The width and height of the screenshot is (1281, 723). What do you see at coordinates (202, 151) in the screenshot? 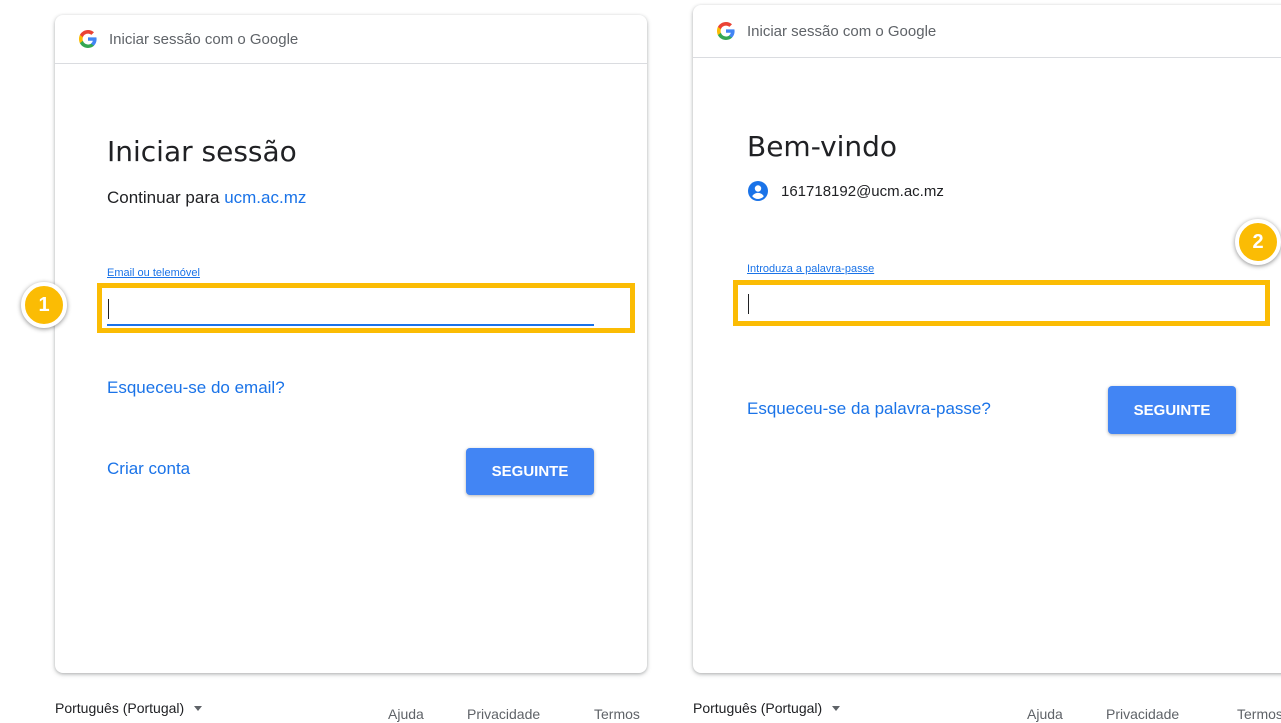
I see `page-title: Iniciar sessão` at bounding box center [202, 151].